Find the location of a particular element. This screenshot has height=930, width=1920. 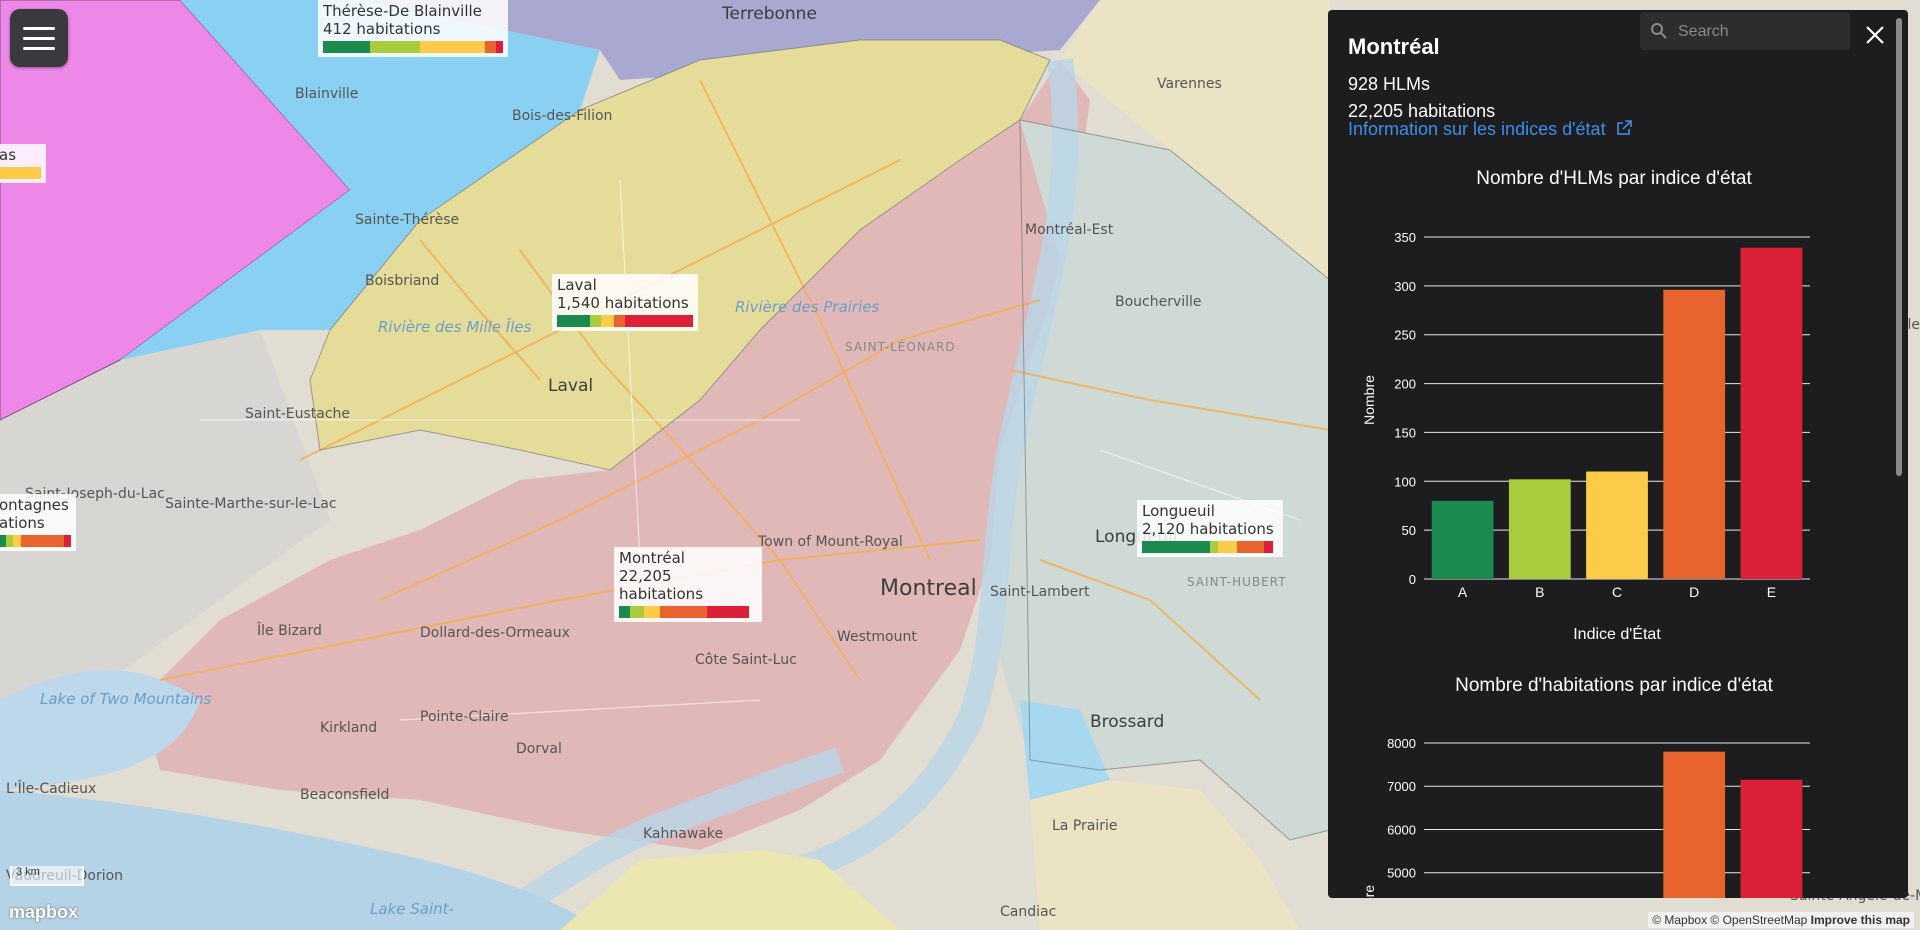

info-link-text: Information sur les indices d'état is located at coordinates (1477, 129).